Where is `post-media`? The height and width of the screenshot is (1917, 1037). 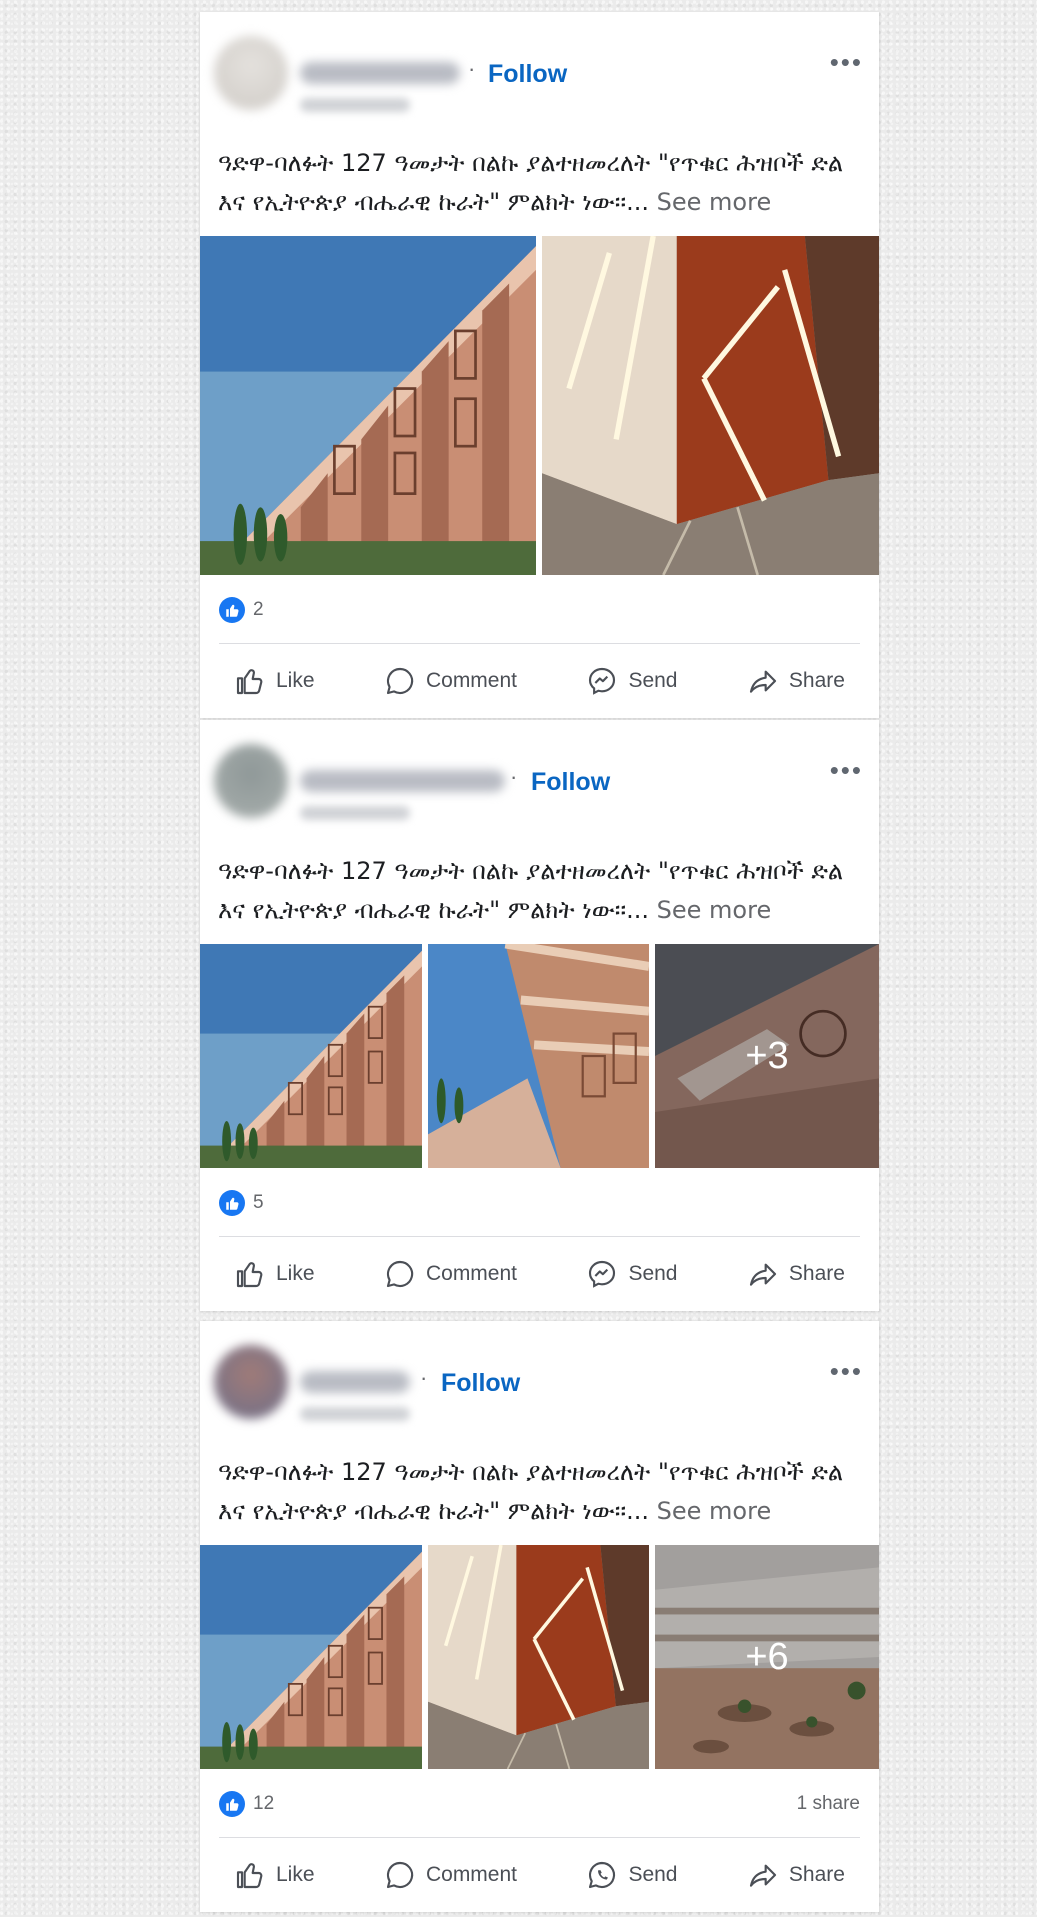 post-media is located at coordinates (539, 405).